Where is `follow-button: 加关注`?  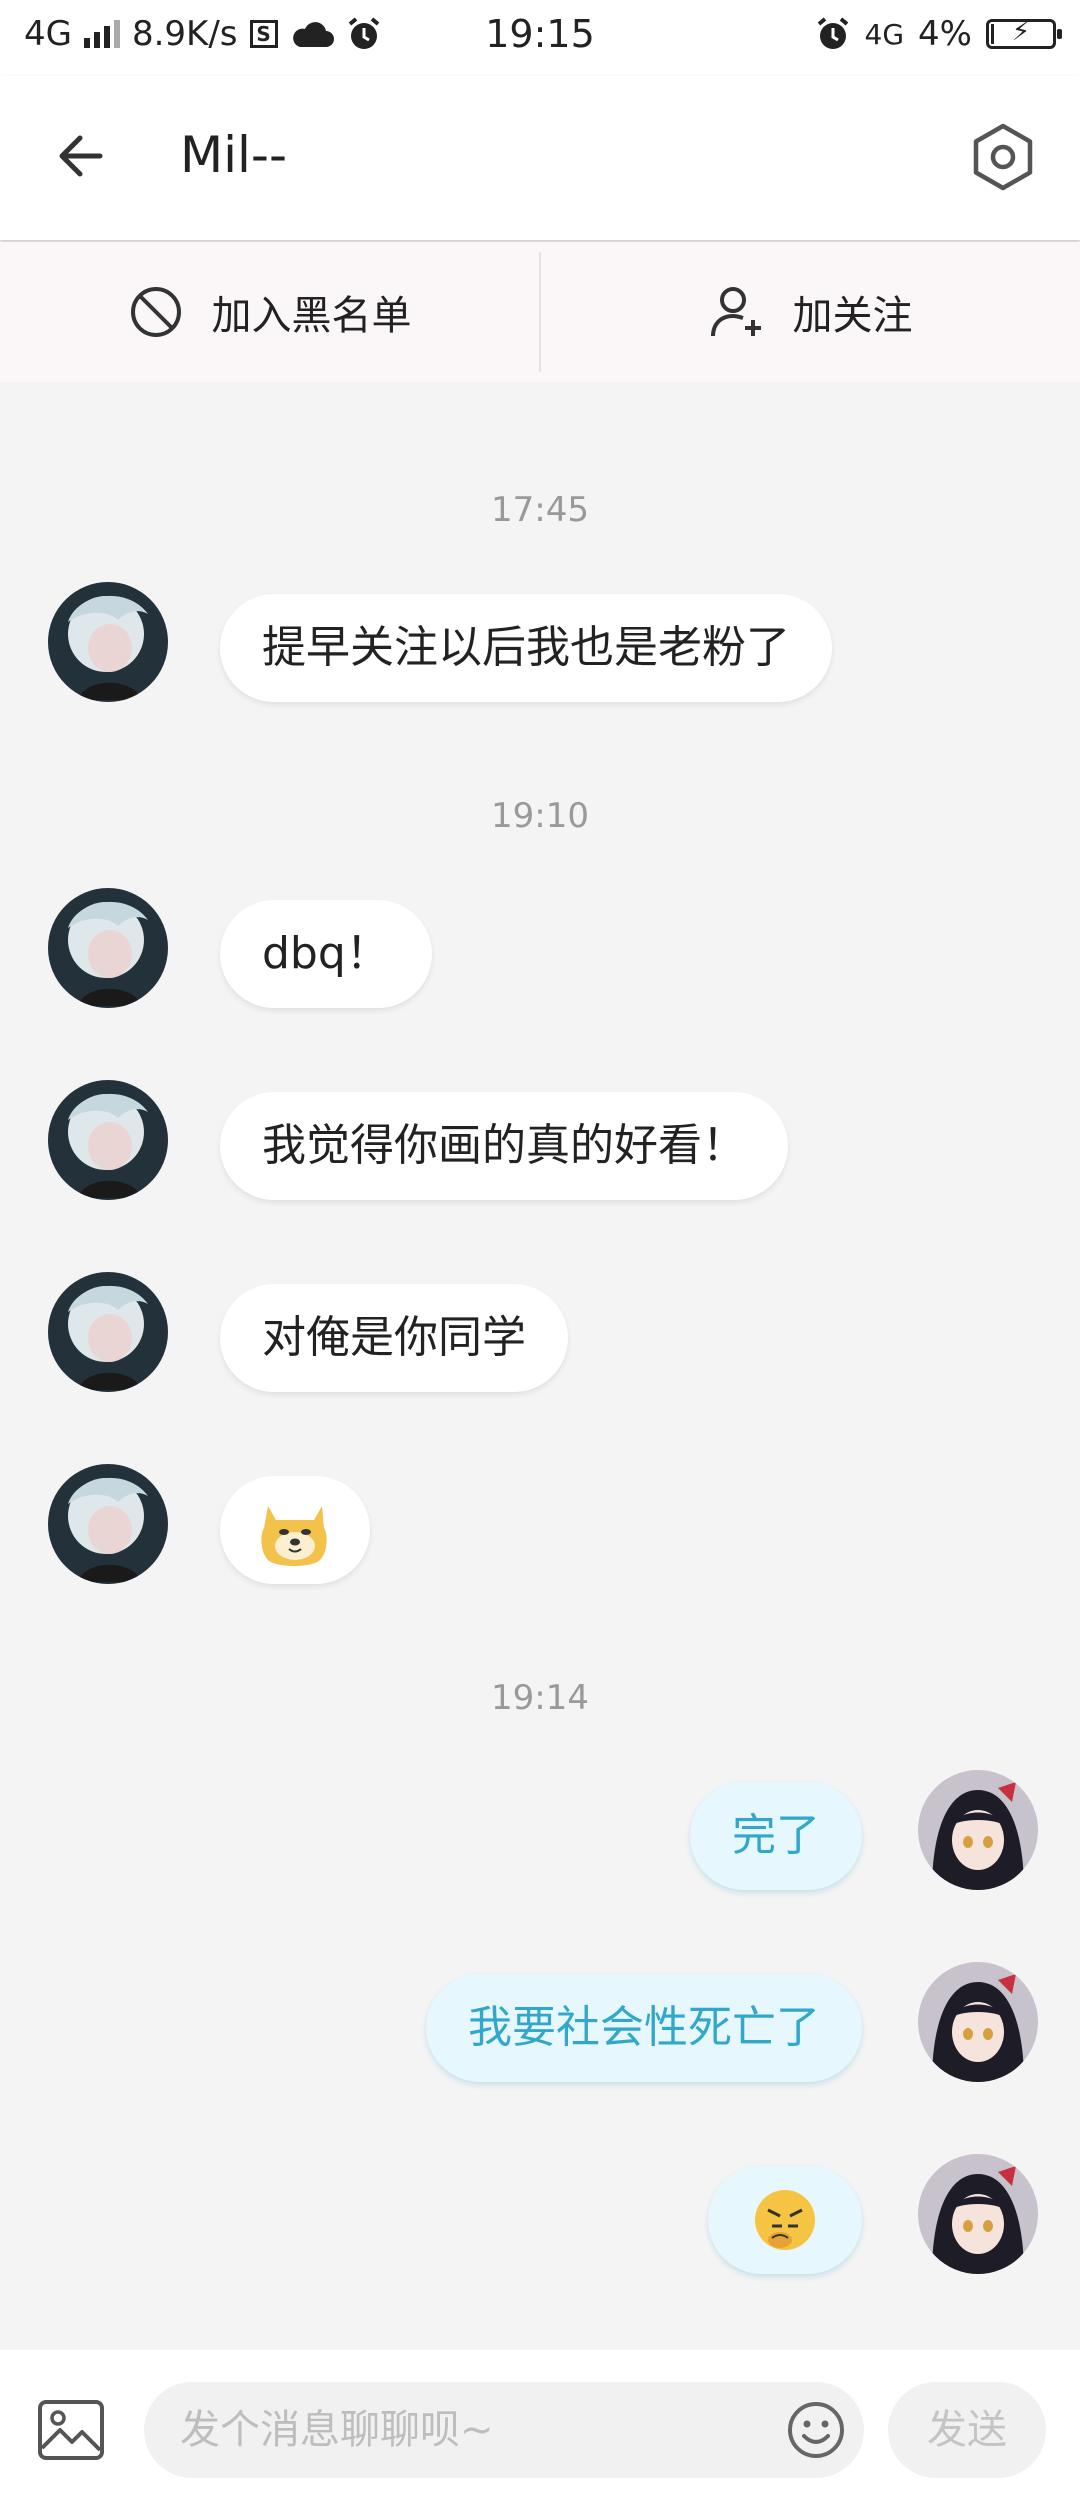 follow-button: 加关注 is located at coordinates (810, 312).